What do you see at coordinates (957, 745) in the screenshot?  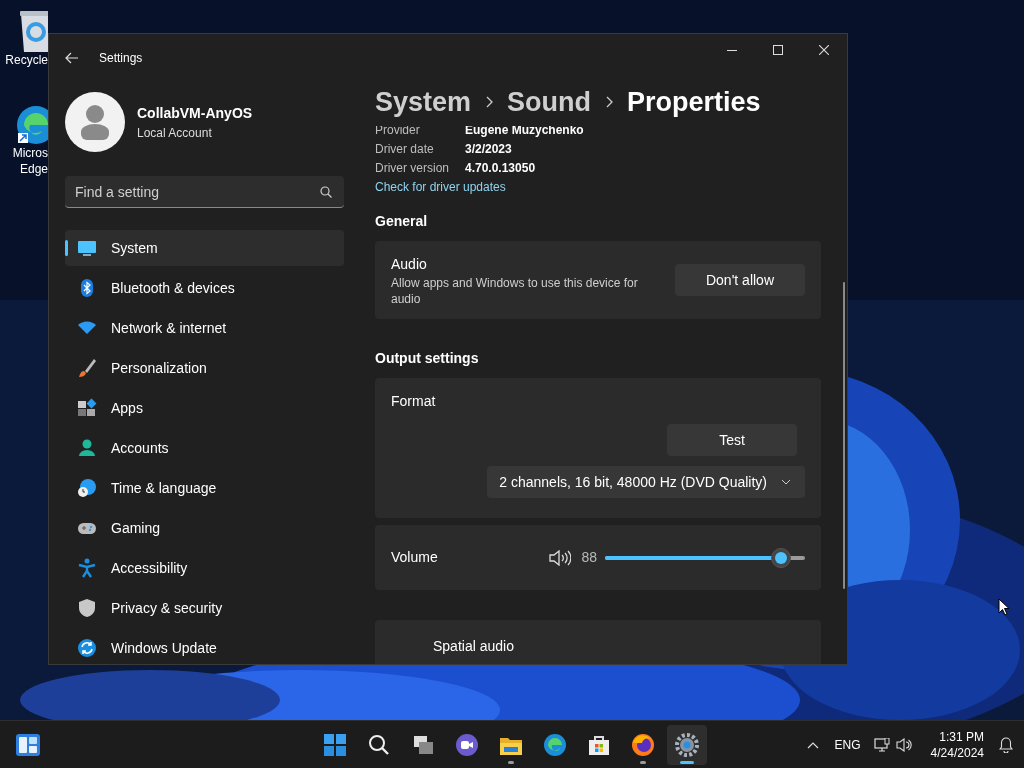 I see `clock: 1:31 PM 4/24/2024` at bounding box center [957, 745].